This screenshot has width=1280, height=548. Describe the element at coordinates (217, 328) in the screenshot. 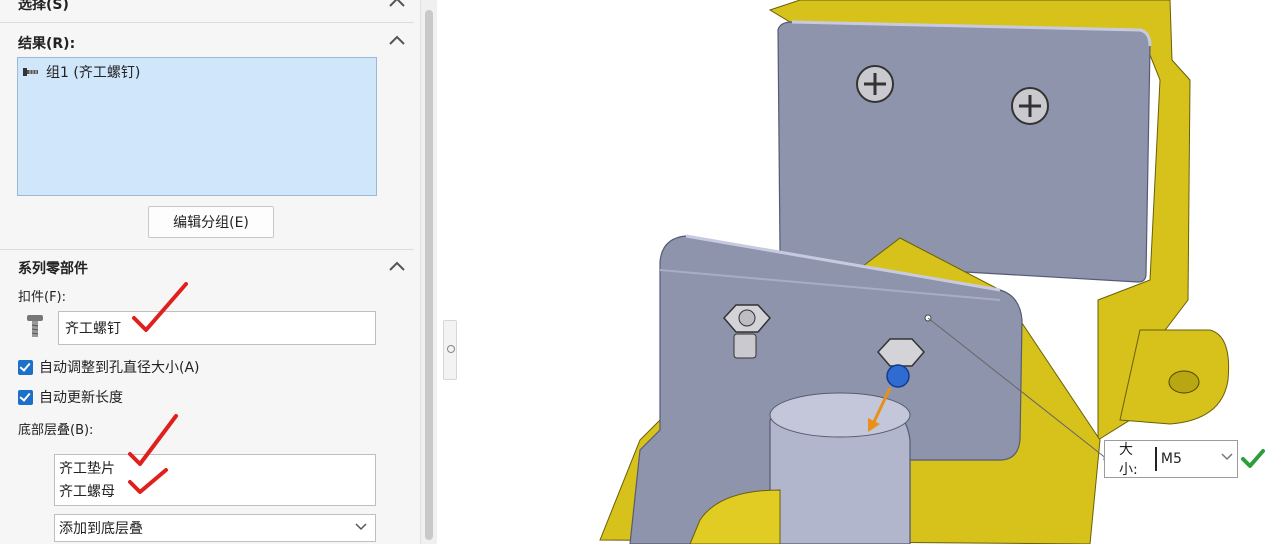

I see `fastener-input: 齐工螺钉` at that location.